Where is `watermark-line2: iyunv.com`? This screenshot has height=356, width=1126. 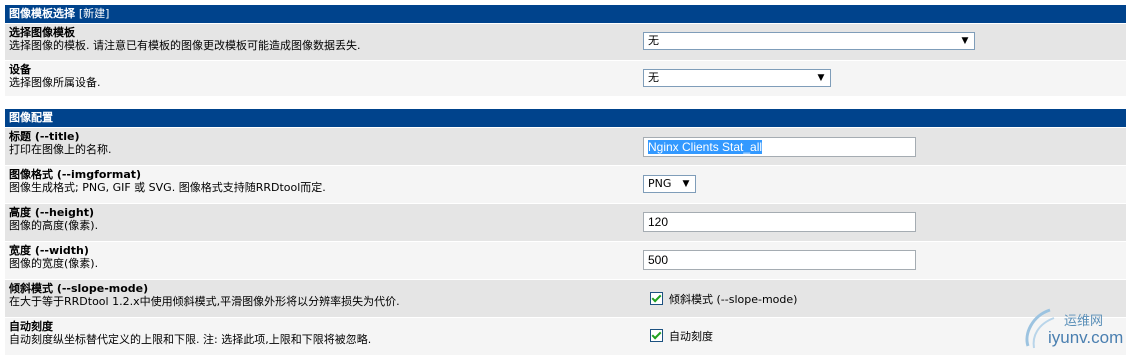
watermark-line2: iyunv.com is located at coordinates (1086, 337).